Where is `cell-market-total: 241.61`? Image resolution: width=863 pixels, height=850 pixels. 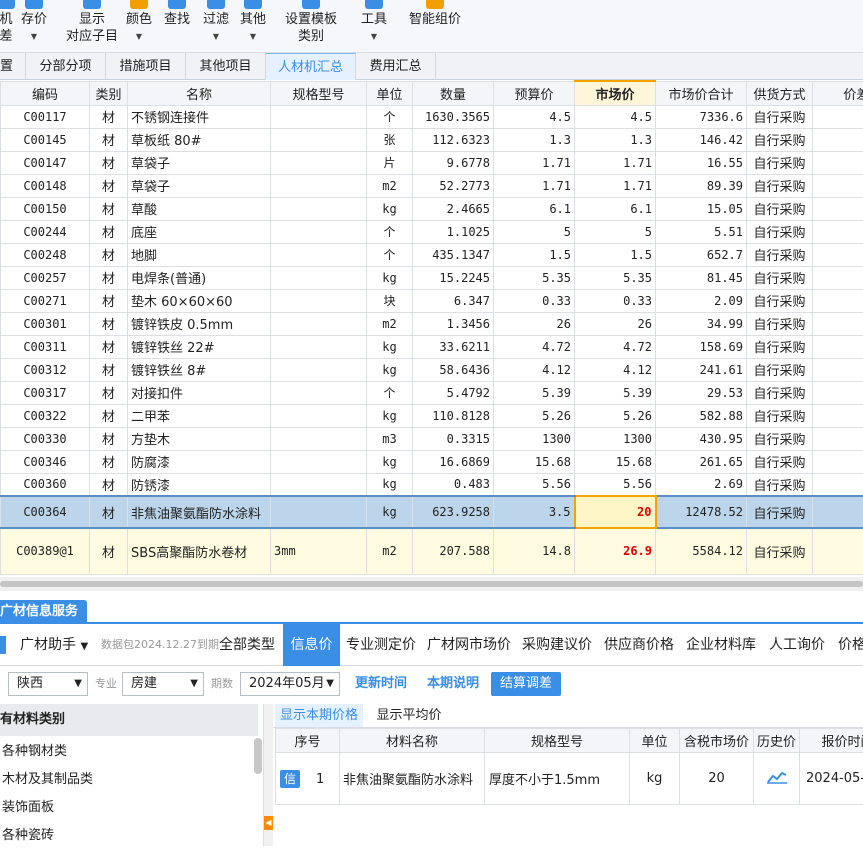
cell-market-total: 241.61 is located at coordinates (701, 369).